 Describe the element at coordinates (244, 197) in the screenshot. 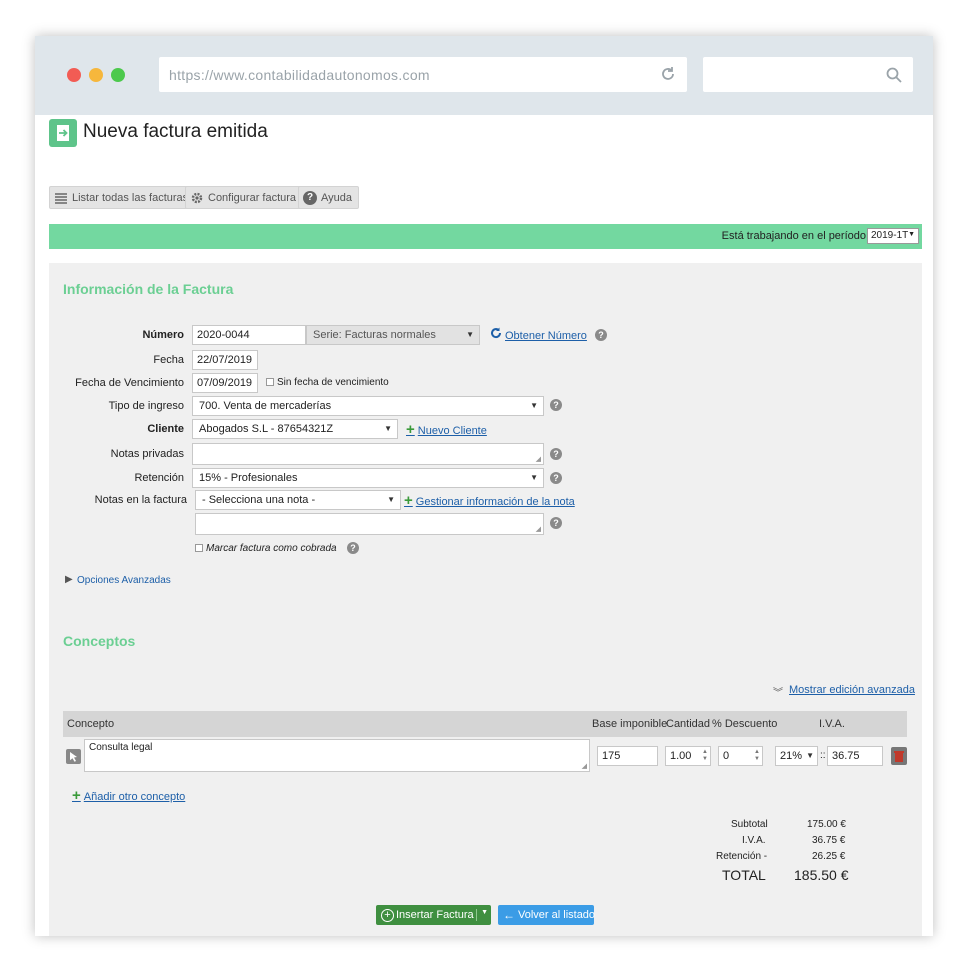

I see `configure-invoice-button: Configurar factura` at that location.